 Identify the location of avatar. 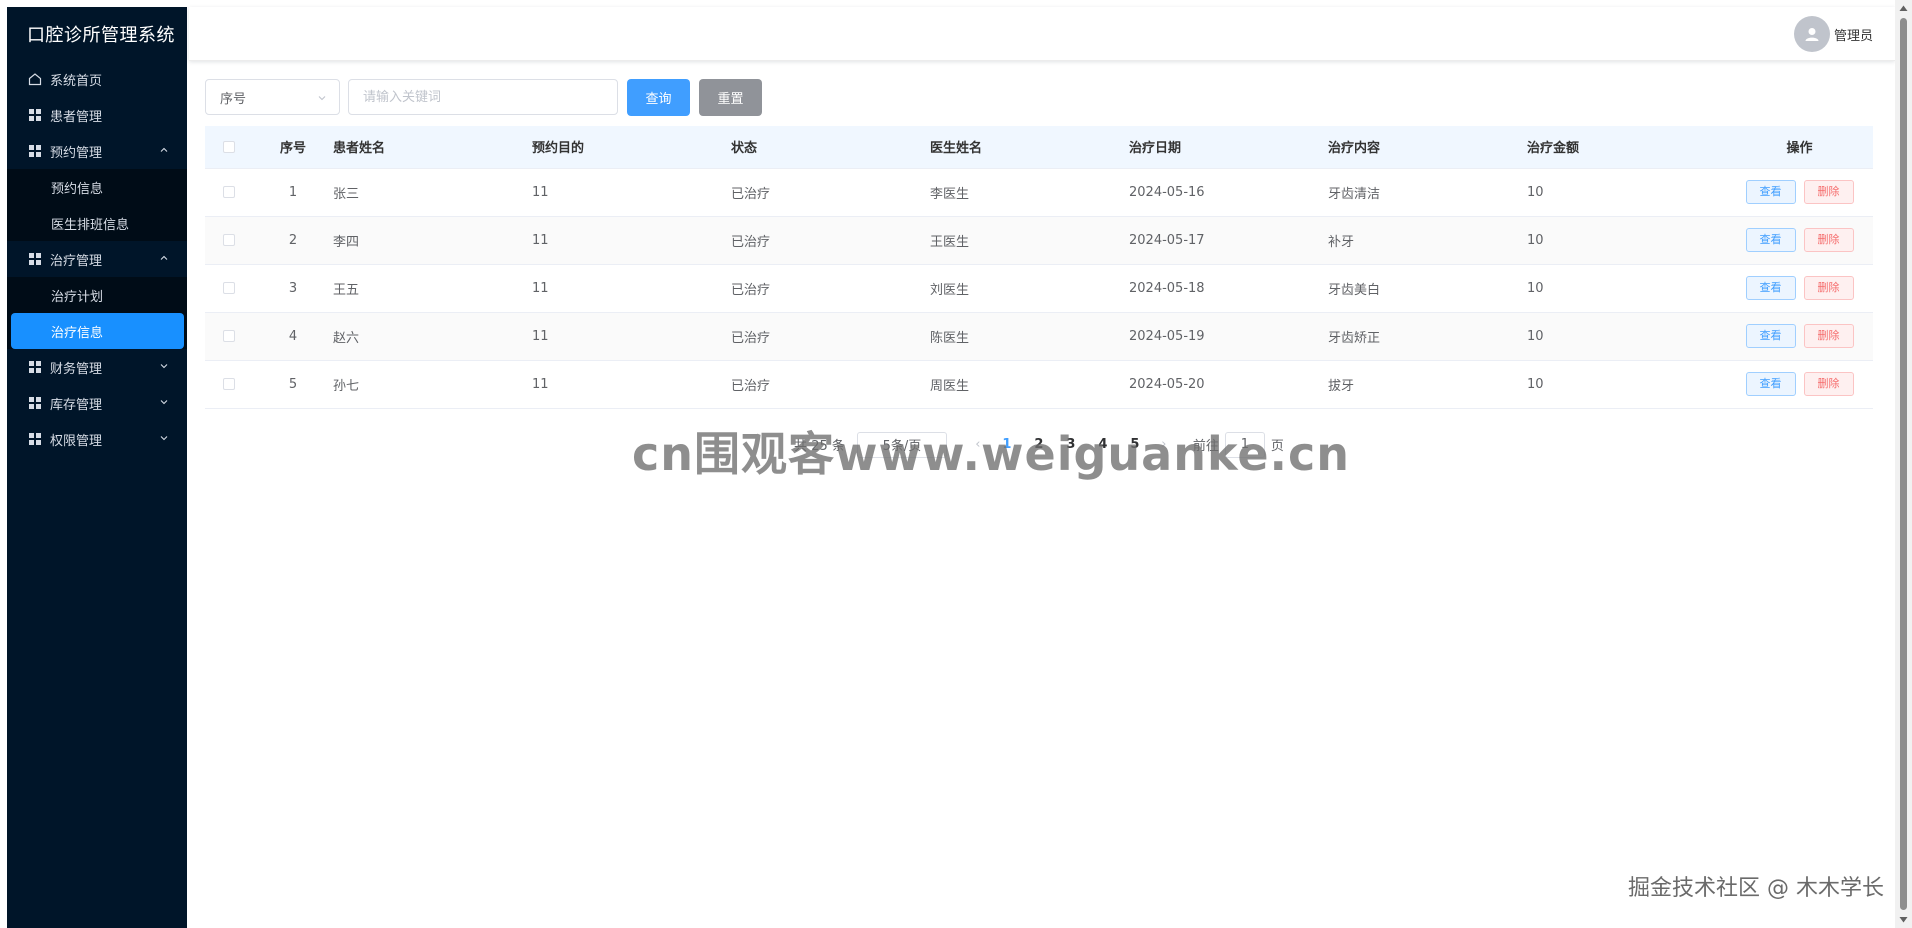
(1811, 34).